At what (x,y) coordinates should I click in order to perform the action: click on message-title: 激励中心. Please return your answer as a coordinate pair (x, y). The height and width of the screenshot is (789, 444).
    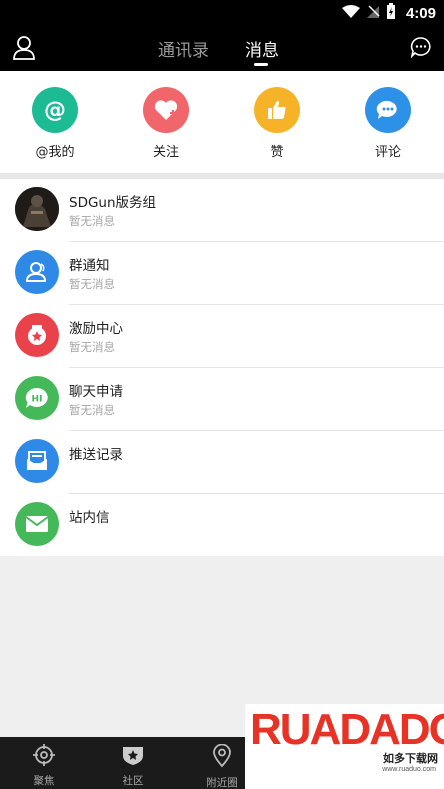
    Looking at the image, I should click on (96, 329).